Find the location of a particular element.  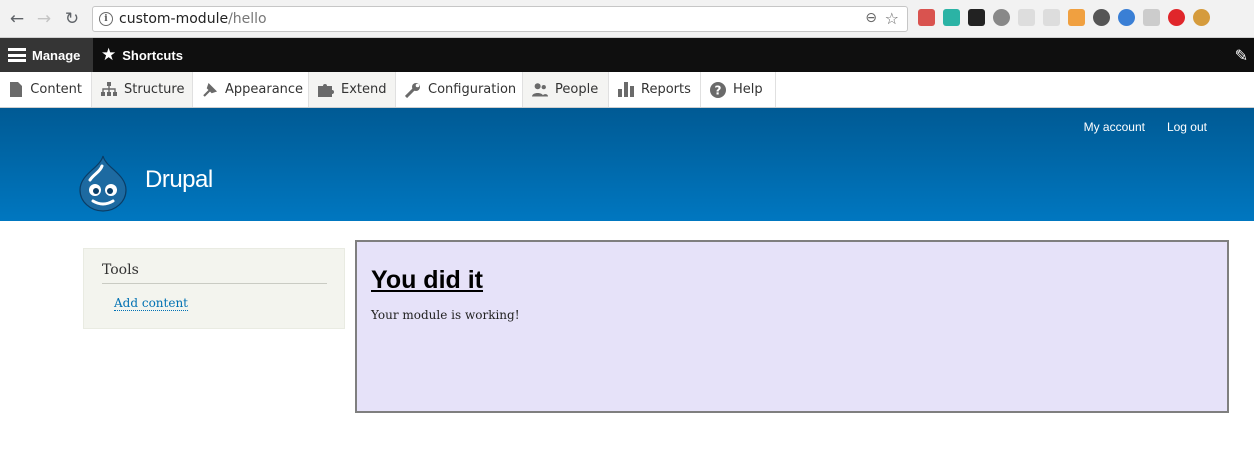

info-icon: i is located at coordinates (106, 19).